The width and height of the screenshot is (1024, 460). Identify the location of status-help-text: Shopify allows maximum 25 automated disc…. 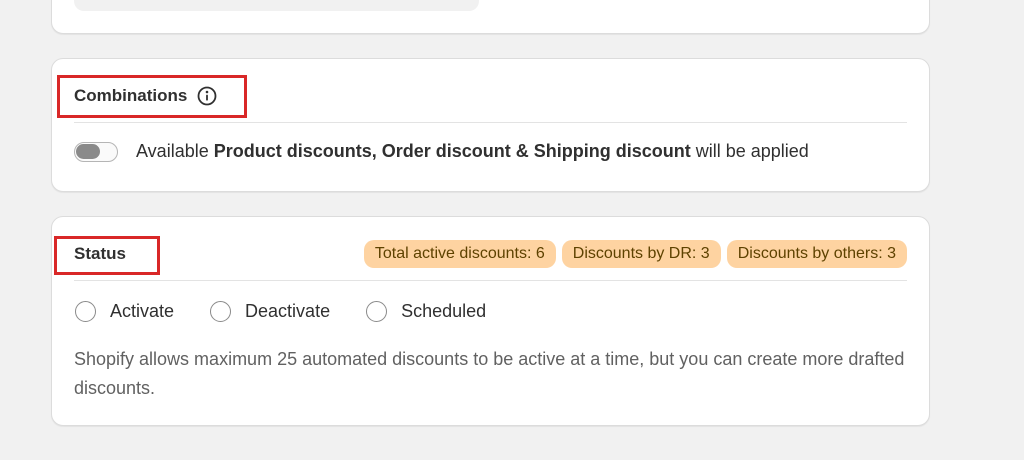
(489, 373).